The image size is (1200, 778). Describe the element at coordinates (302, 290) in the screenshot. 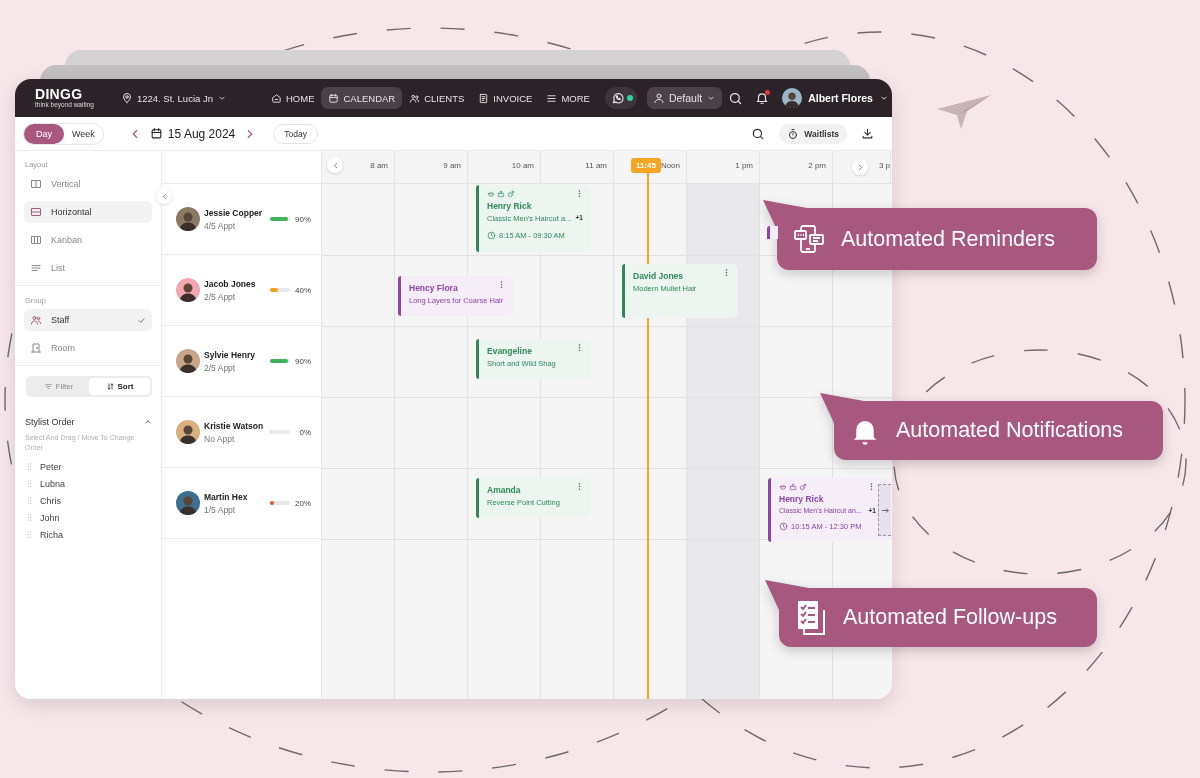

I see `percentage: 40%` at that location.